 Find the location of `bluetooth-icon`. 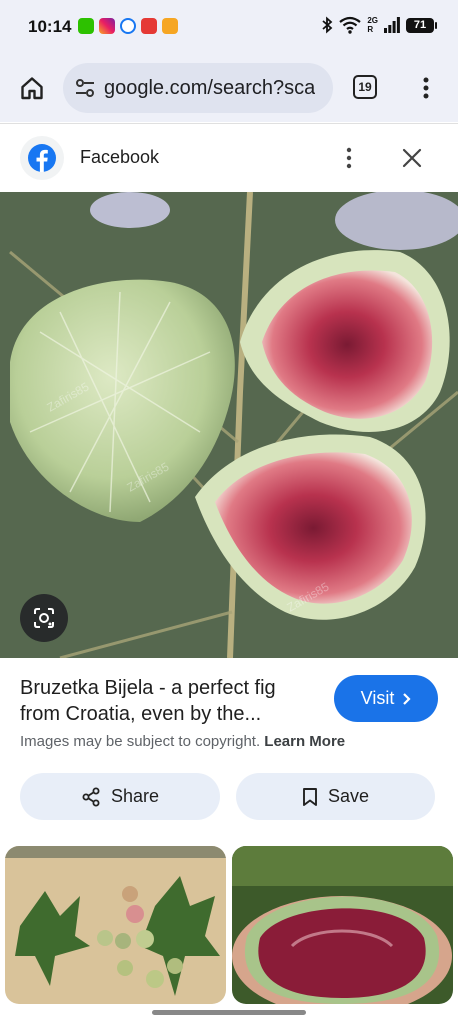

bluetooth-icon is located at coordinates (327, 25).